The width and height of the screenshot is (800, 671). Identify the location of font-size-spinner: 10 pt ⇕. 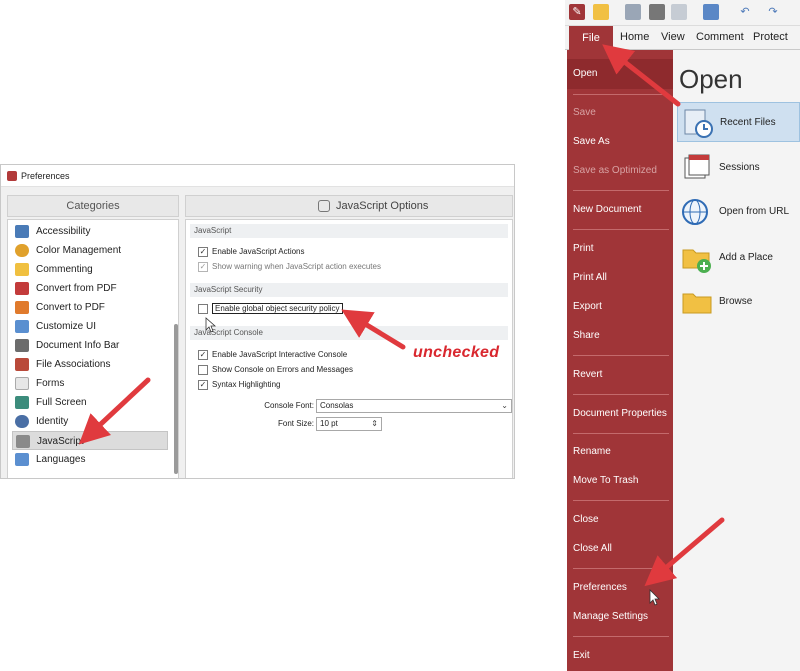
(349, 424).